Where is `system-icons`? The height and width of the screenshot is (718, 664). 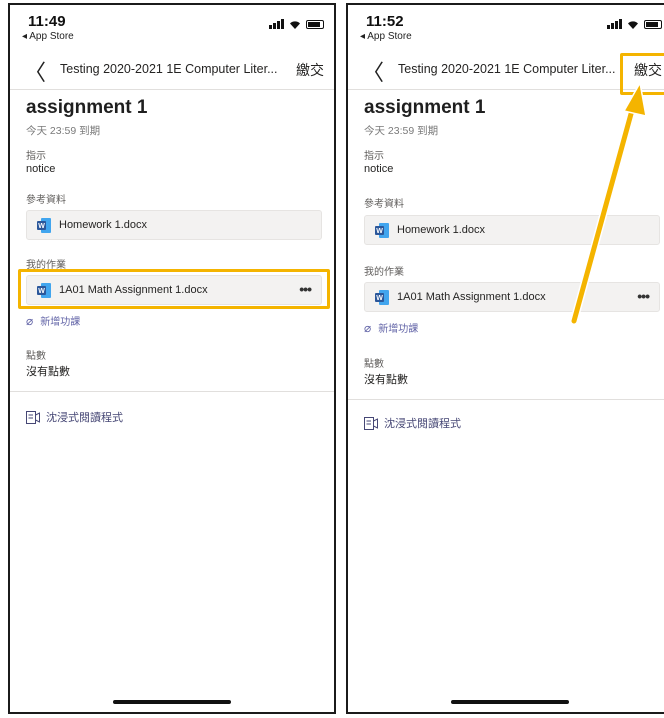 system-icons is located at coordinates (296, 24).